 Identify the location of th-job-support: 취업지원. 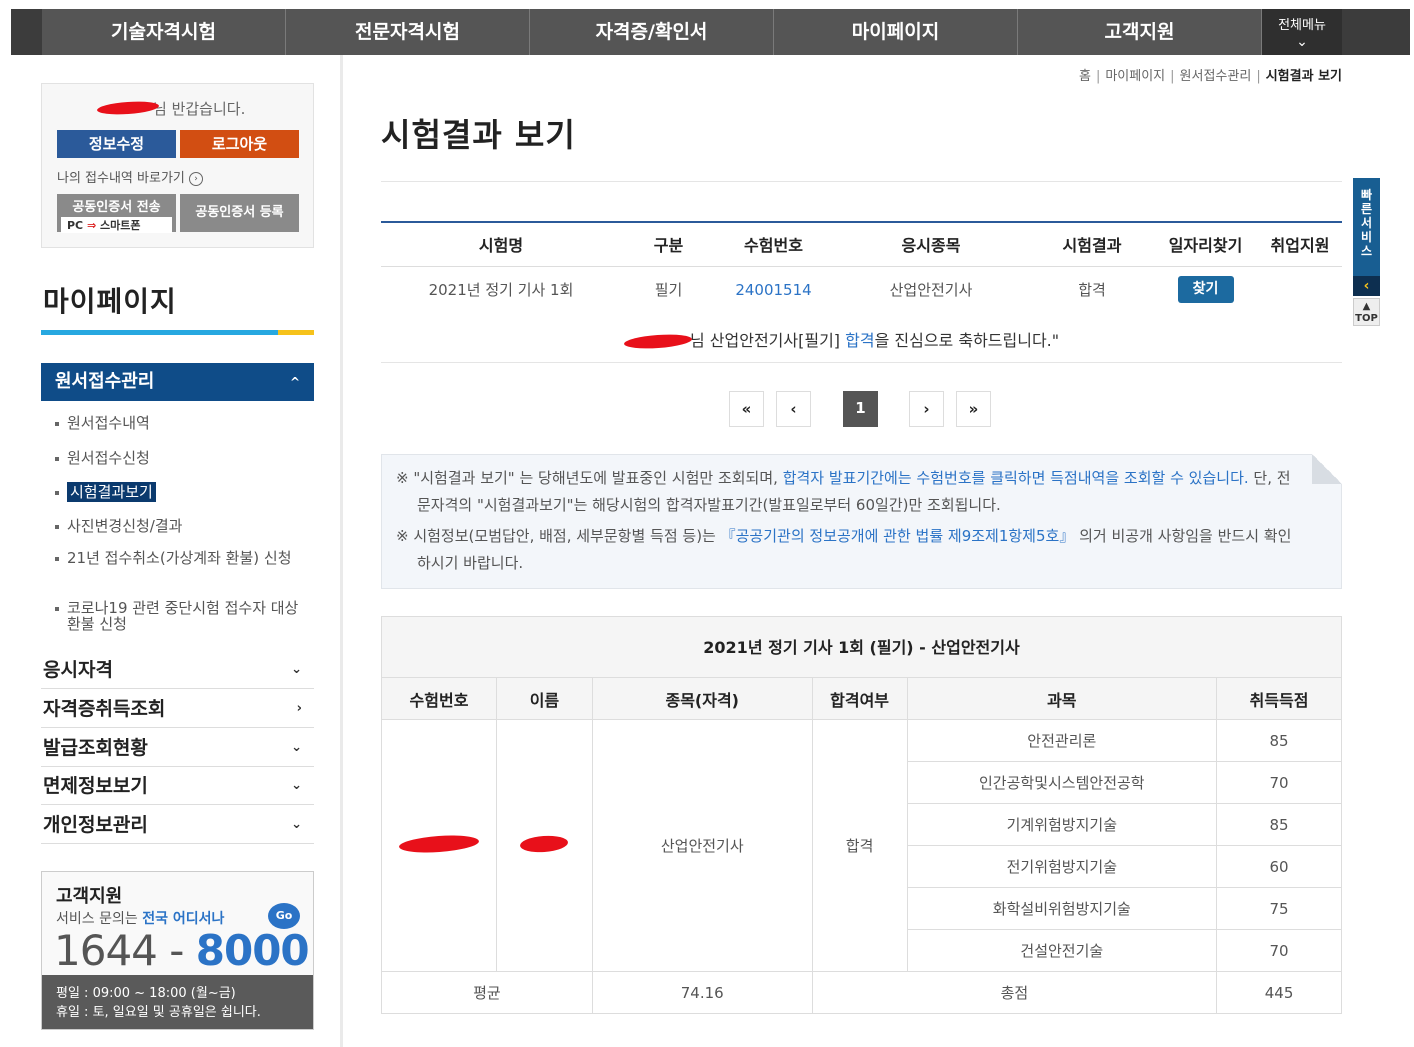
(1300, 244).